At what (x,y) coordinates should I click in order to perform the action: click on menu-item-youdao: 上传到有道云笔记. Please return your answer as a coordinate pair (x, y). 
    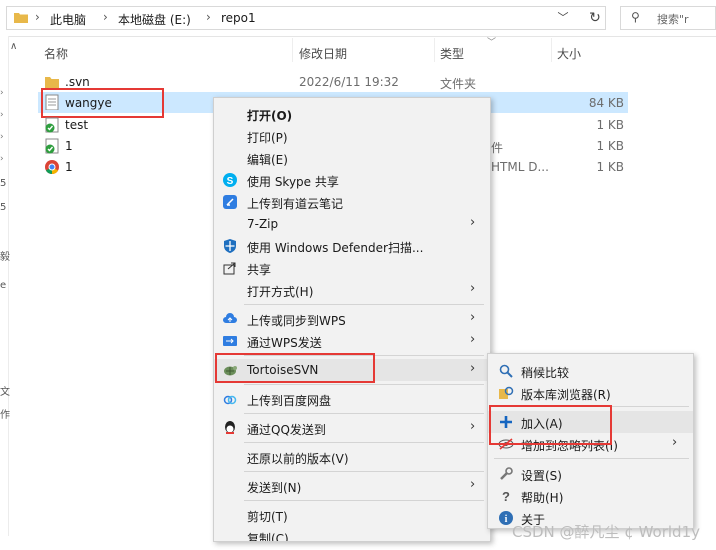
    Looking at the image, I should click on (352, 202).